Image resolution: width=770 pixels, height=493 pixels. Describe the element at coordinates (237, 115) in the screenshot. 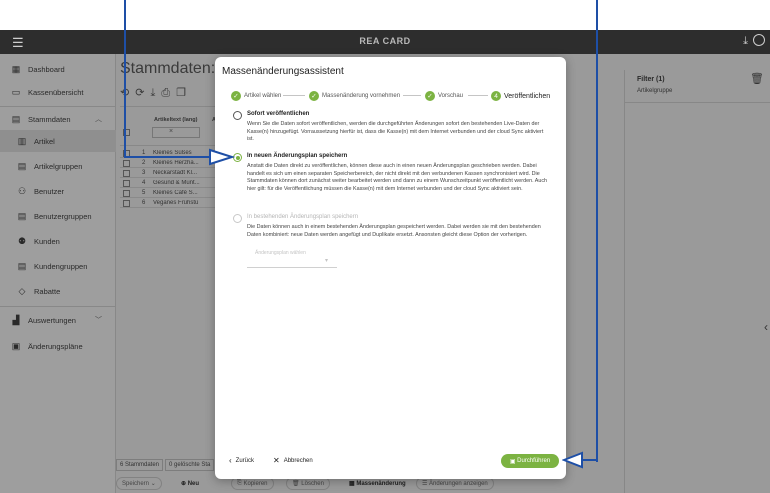

I see `radio-publish-now` at that location.